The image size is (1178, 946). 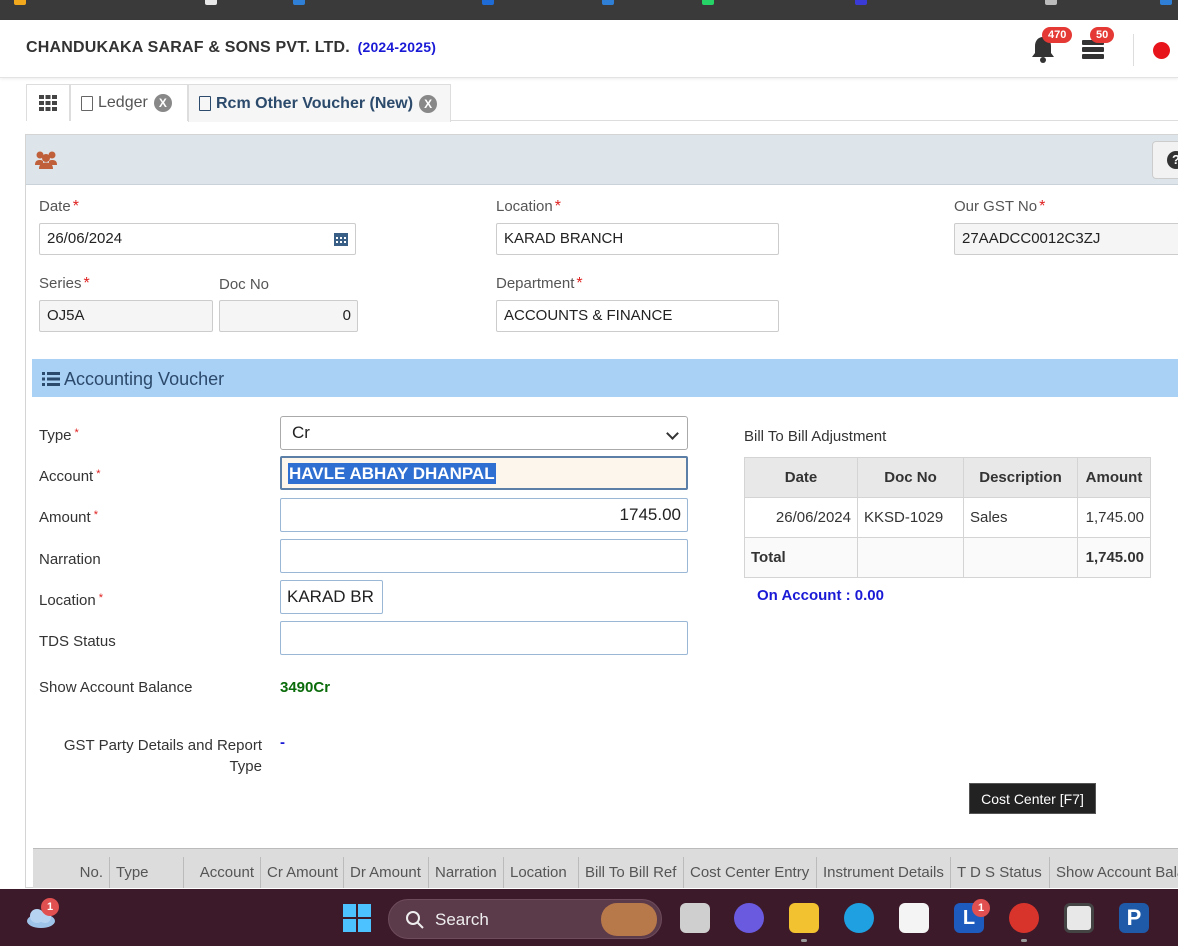 I want to click on account-balance-label: Show Account Balance, so click(x=116, y=687).